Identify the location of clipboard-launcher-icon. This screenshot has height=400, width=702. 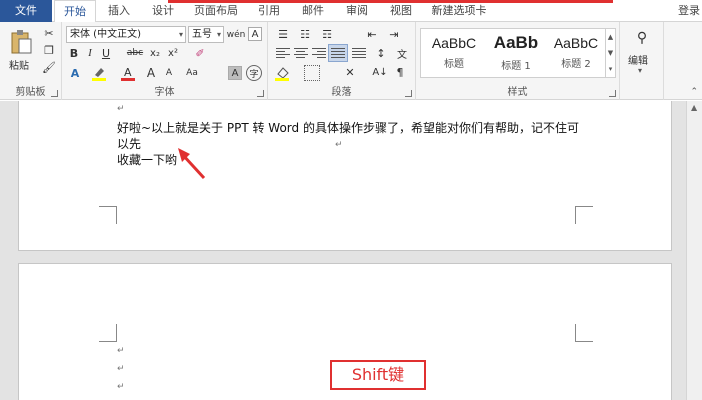
(54, 93).